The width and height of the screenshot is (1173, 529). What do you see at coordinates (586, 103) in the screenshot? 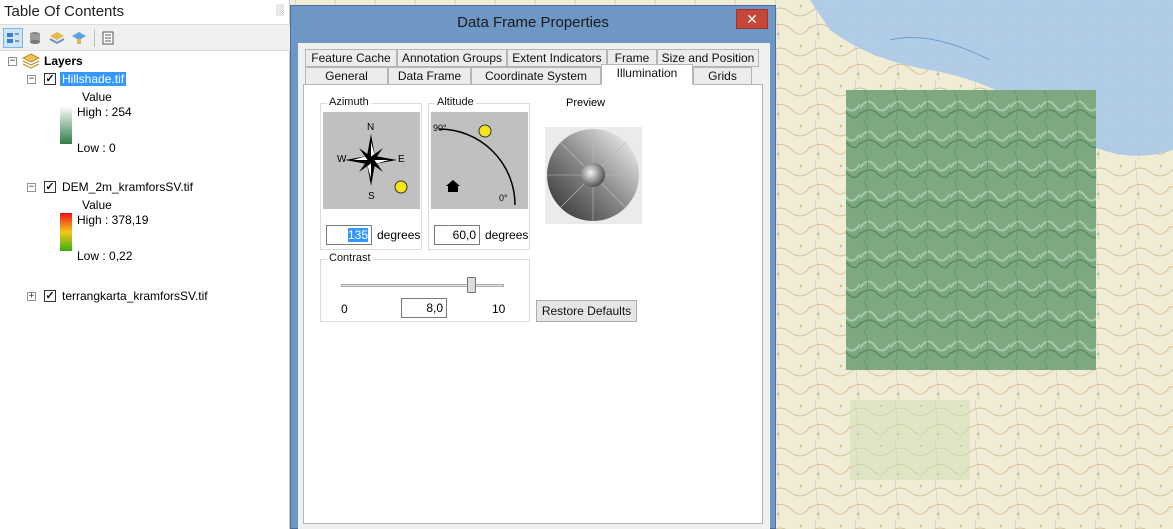
I see `preview-label: Preview` at bounding box center [586, 103].